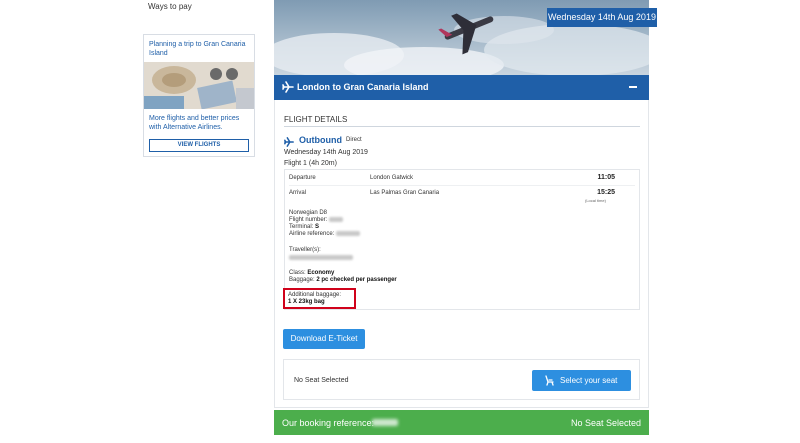 This screenshot has width=800, height=443. I want to click on select-seat-label: Select your seat, so click(589, 380).